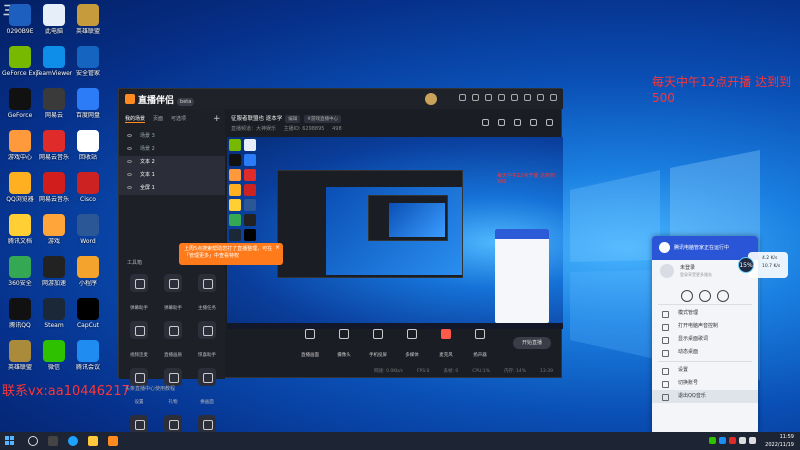 The height and width of the screenshot is (450, 800). I want to click on tab-scenes: 我的场景, so click(135, 119).